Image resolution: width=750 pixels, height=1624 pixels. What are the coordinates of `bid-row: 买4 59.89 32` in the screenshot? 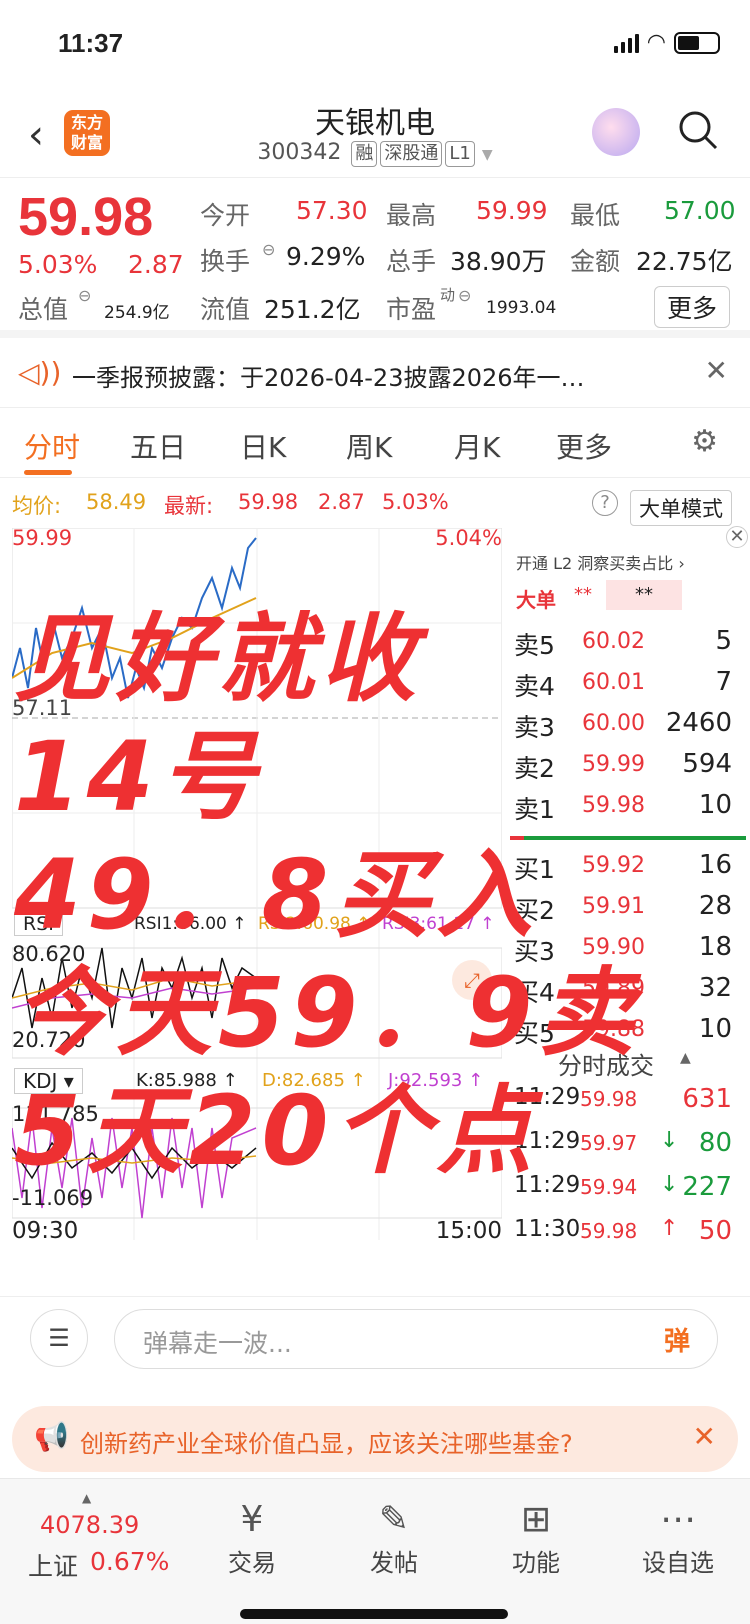 It's located at (621, 993).